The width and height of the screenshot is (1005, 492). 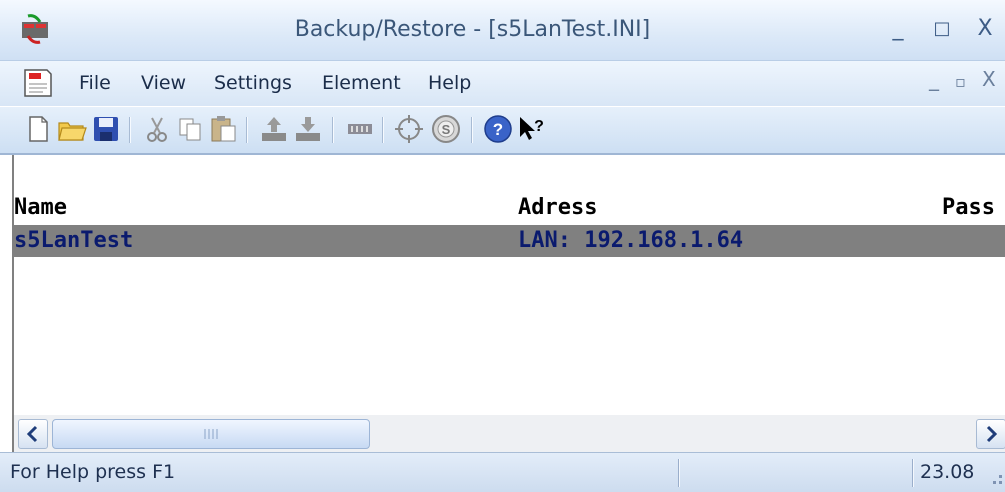 I want to click on grip-lines-icon, so click(x=211, y=434).